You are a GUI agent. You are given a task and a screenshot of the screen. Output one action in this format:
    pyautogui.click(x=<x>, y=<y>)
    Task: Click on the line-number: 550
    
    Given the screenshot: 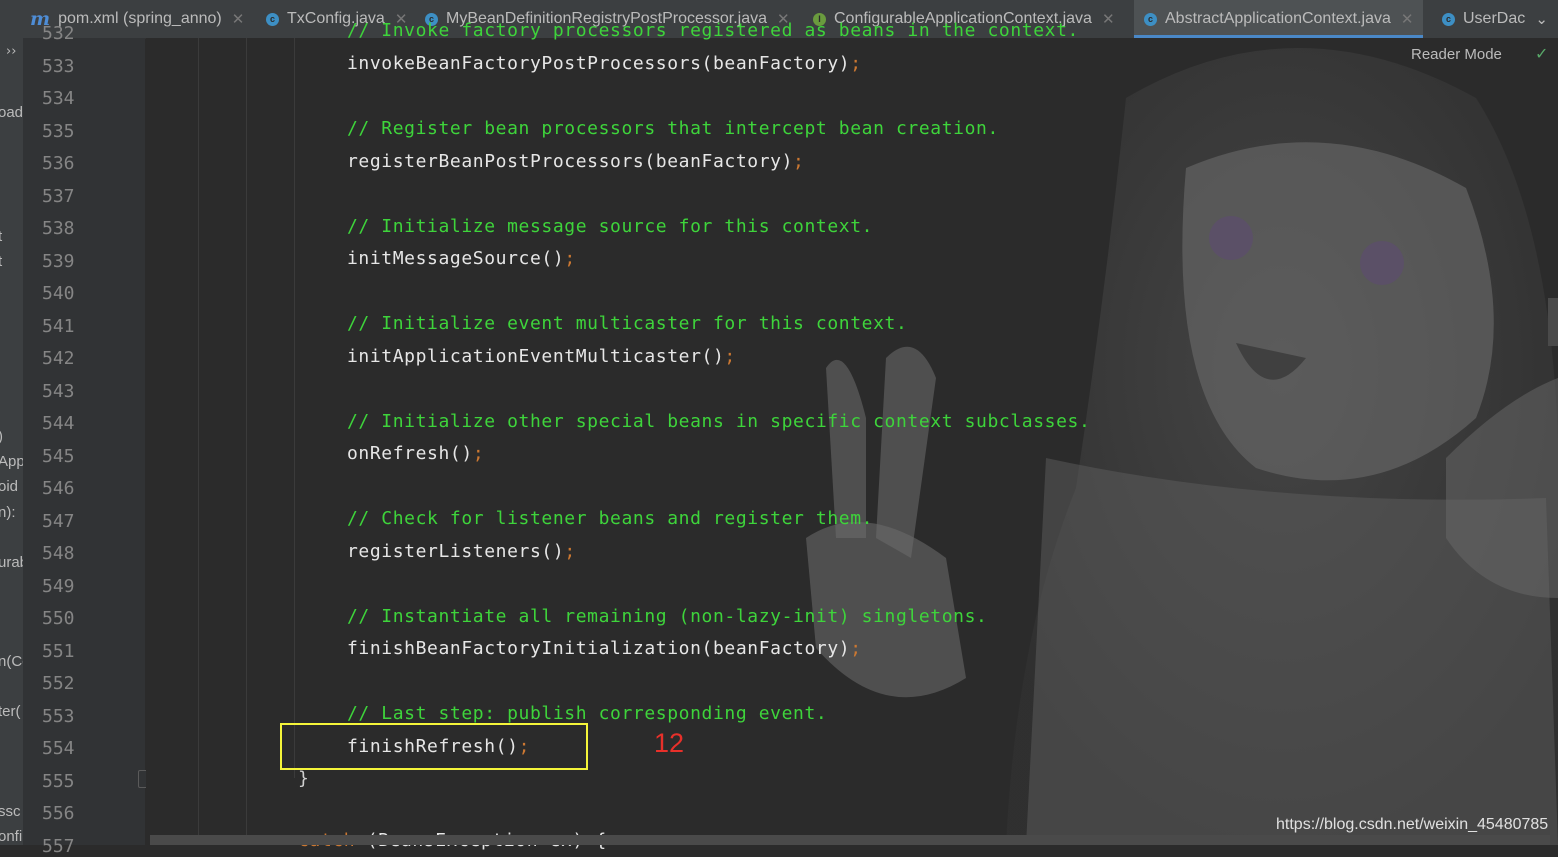 What is the action you would take?
    pyautogui.click(x=58, y=618)
    